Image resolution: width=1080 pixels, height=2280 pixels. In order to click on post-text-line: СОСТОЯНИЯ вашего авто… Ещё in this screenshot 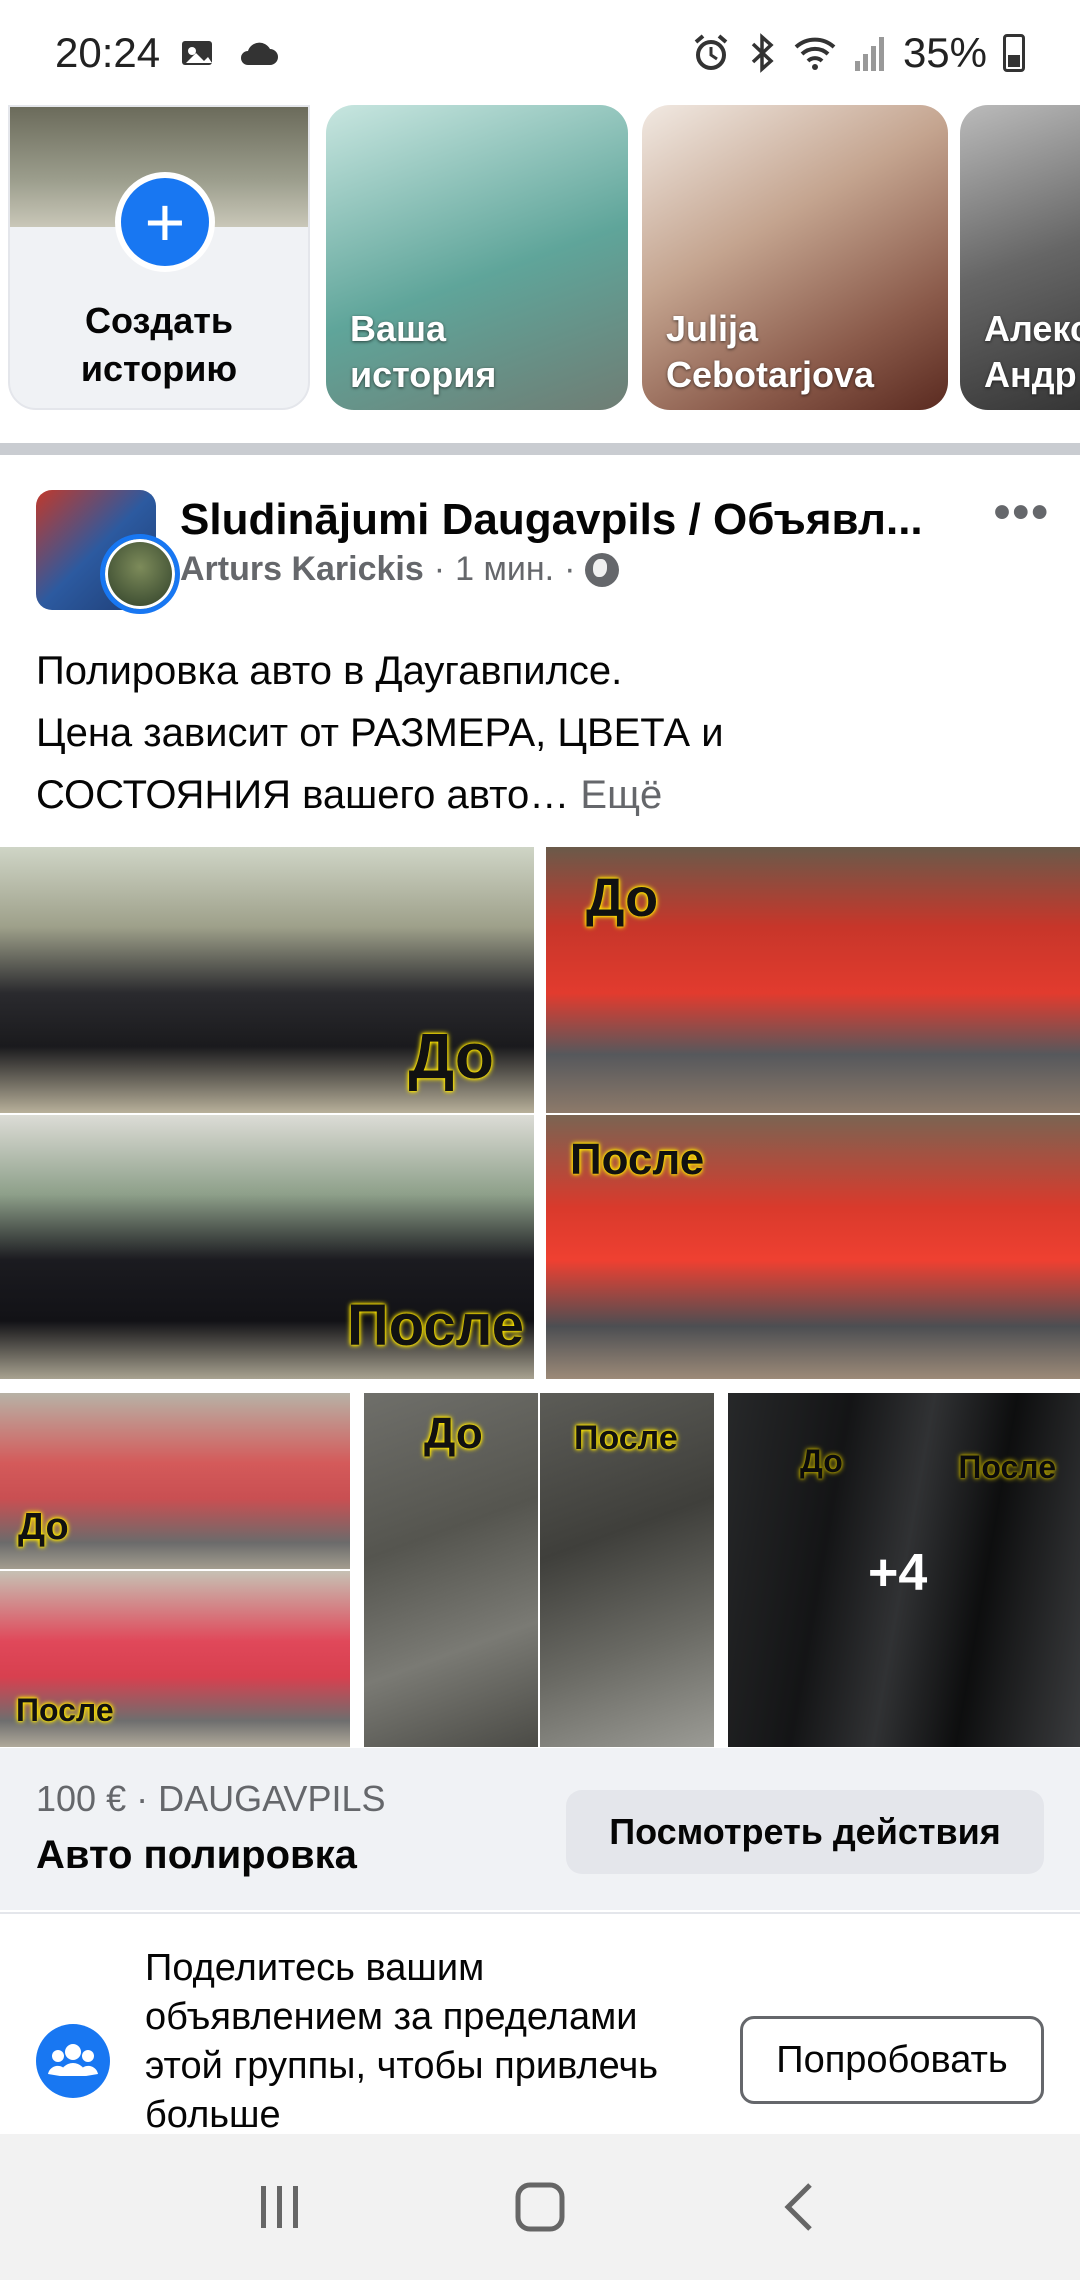, I will do `click(541, 795)`.